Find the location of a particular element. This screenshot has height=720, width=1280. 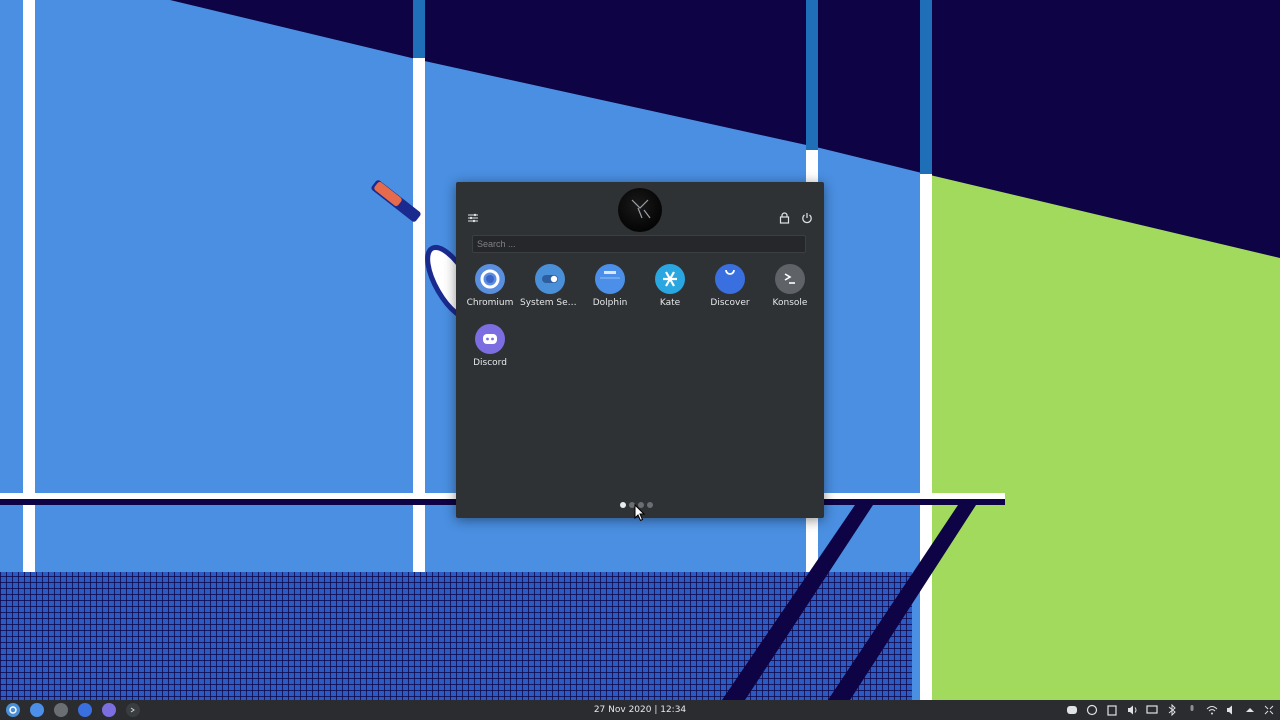

wifi-icon is located at coordinates (1212, 710).